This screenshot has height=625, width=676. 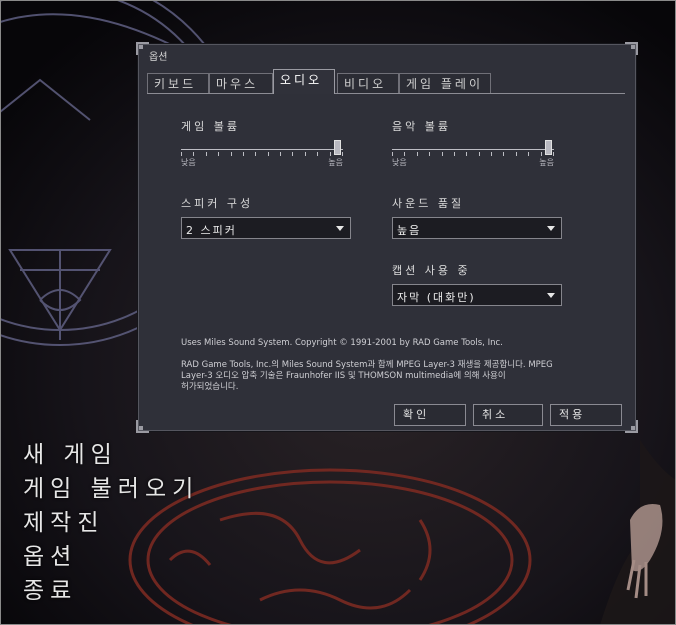 I want to click on cancel-button: 취소, so click(x=508, y=415).